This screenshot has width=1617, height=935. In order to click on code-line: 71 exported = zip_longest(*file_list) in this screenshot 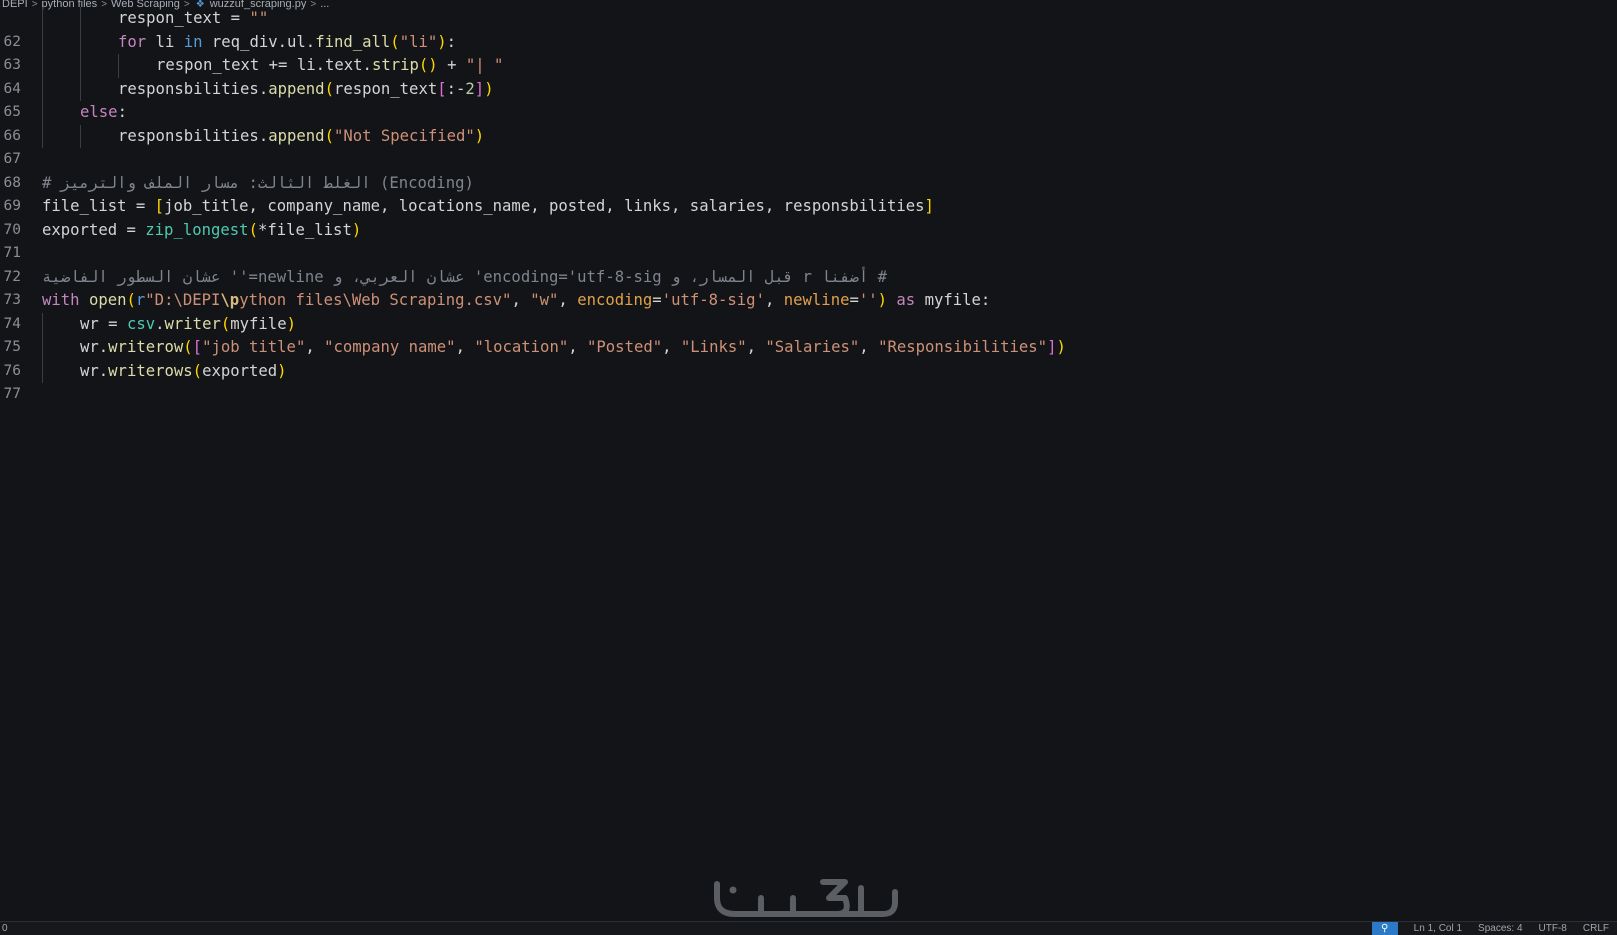, I will do `click(808, 240)`.